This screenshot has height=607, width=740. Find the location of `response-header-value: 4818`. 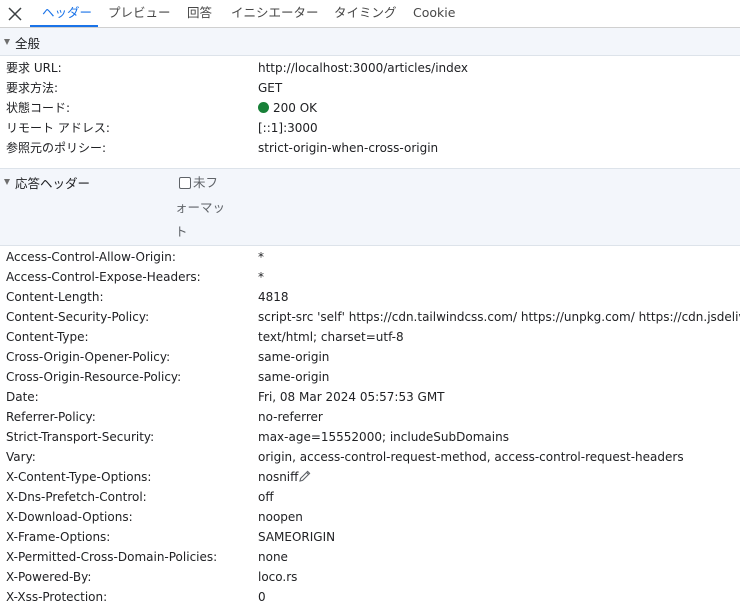

response-header-value: 4818 is located at coordinates (273, 297).